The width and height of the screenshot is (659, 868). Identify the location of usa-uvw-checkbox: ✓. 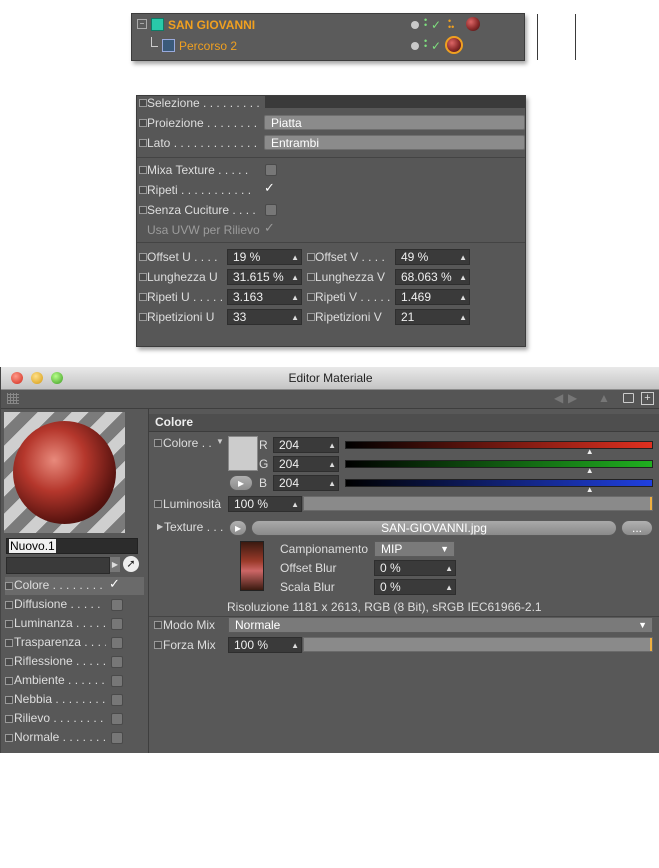
(269, 228).